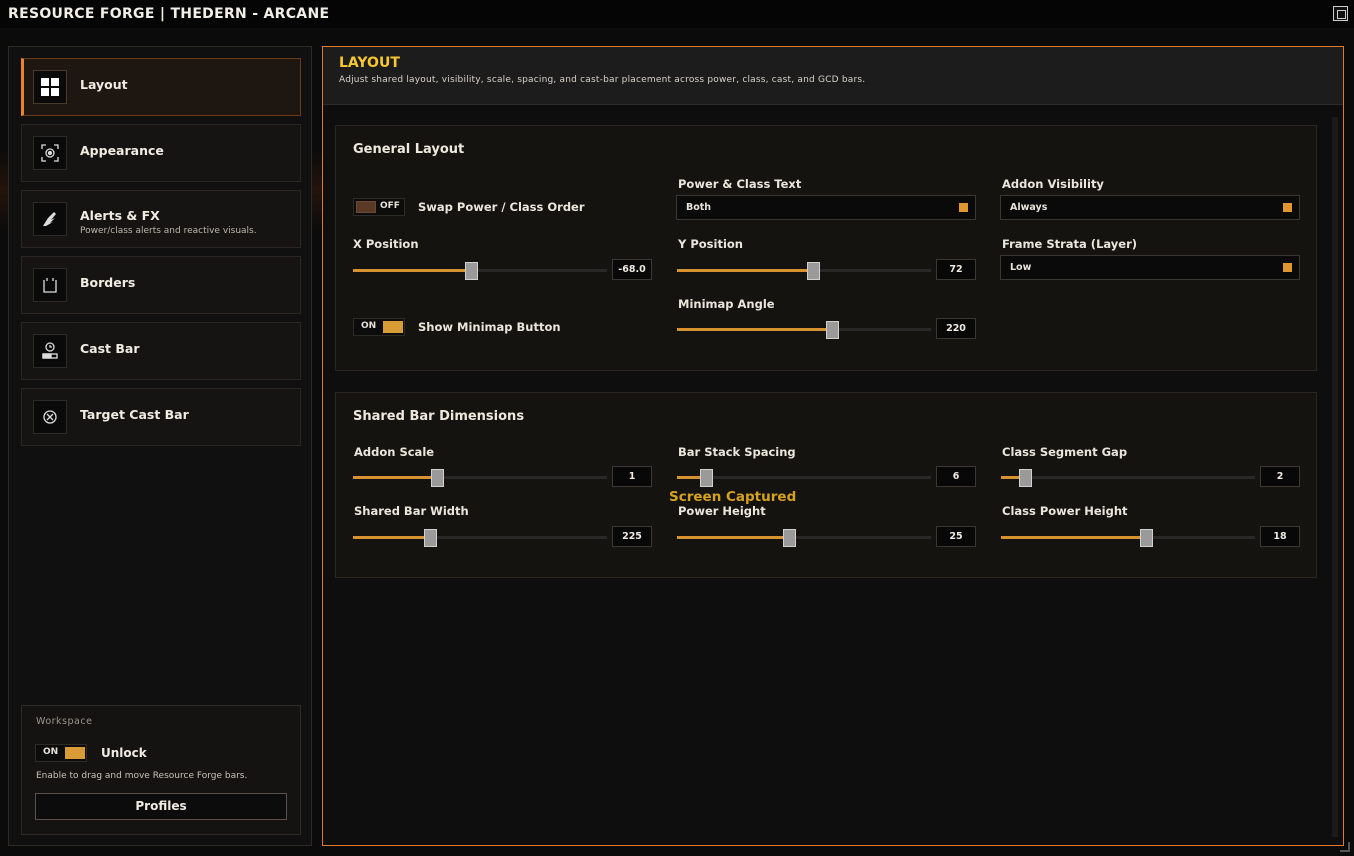  I want to click on sidebar-item-target-cast-bar: Target Cast Bar, so click(161, 417).